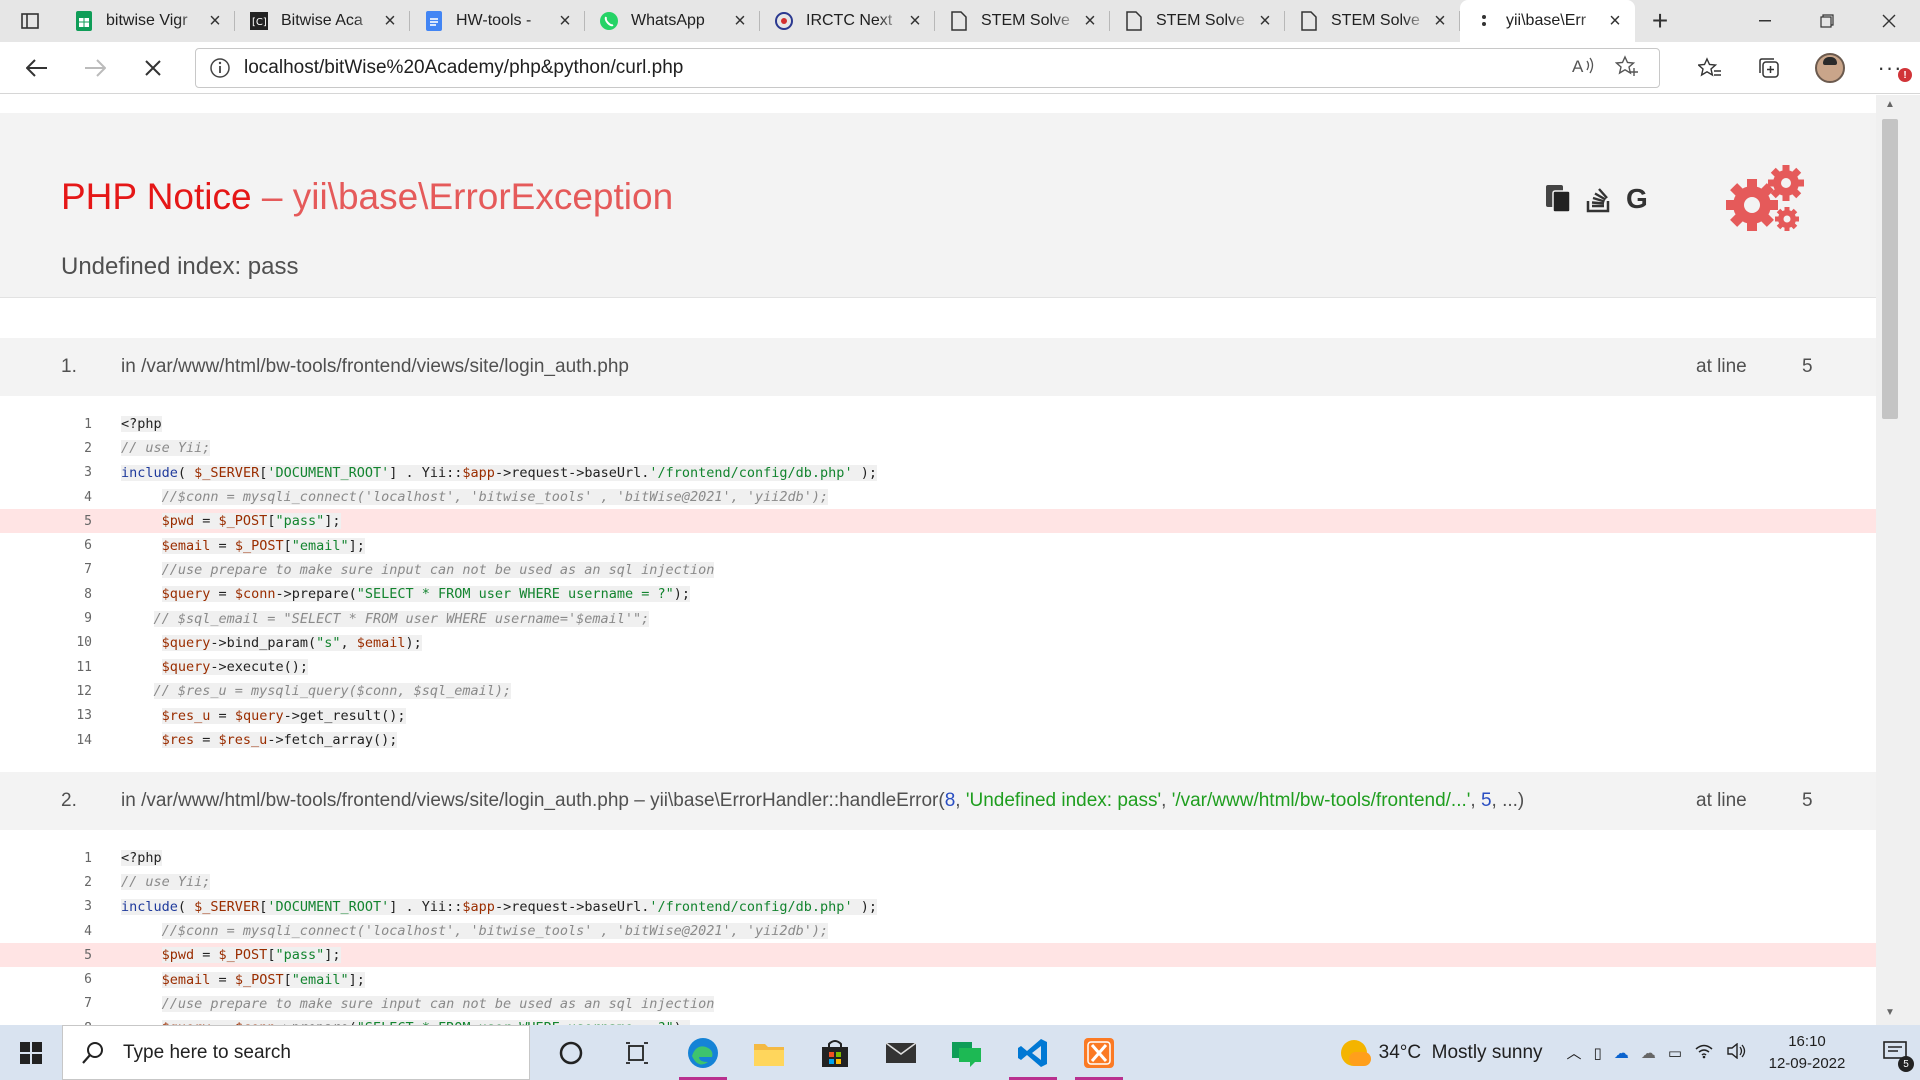 Image resolution: width=1920 pixels, height=1080 pixels. I want to click on favorites-button, so click(1710, 68).